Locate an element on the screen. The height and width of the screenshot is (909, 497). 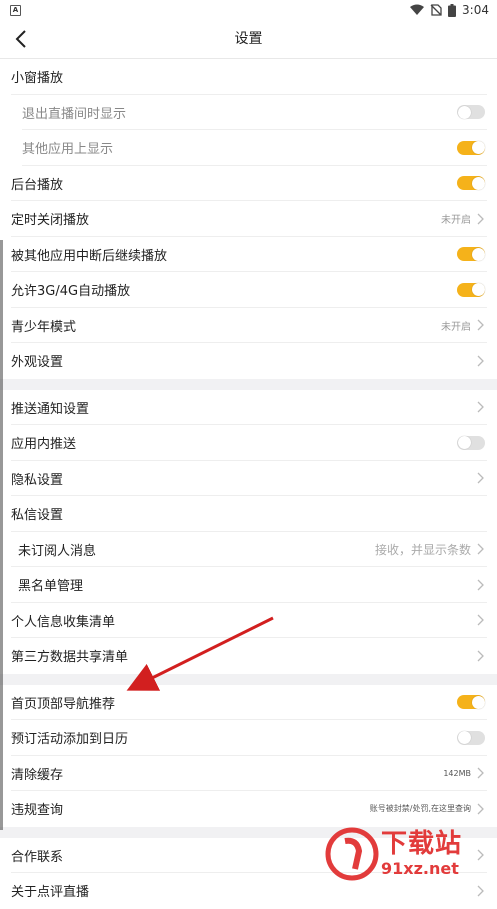
general-setting-item: 预订活动添加到日历 is located at coordinates (248, 738).